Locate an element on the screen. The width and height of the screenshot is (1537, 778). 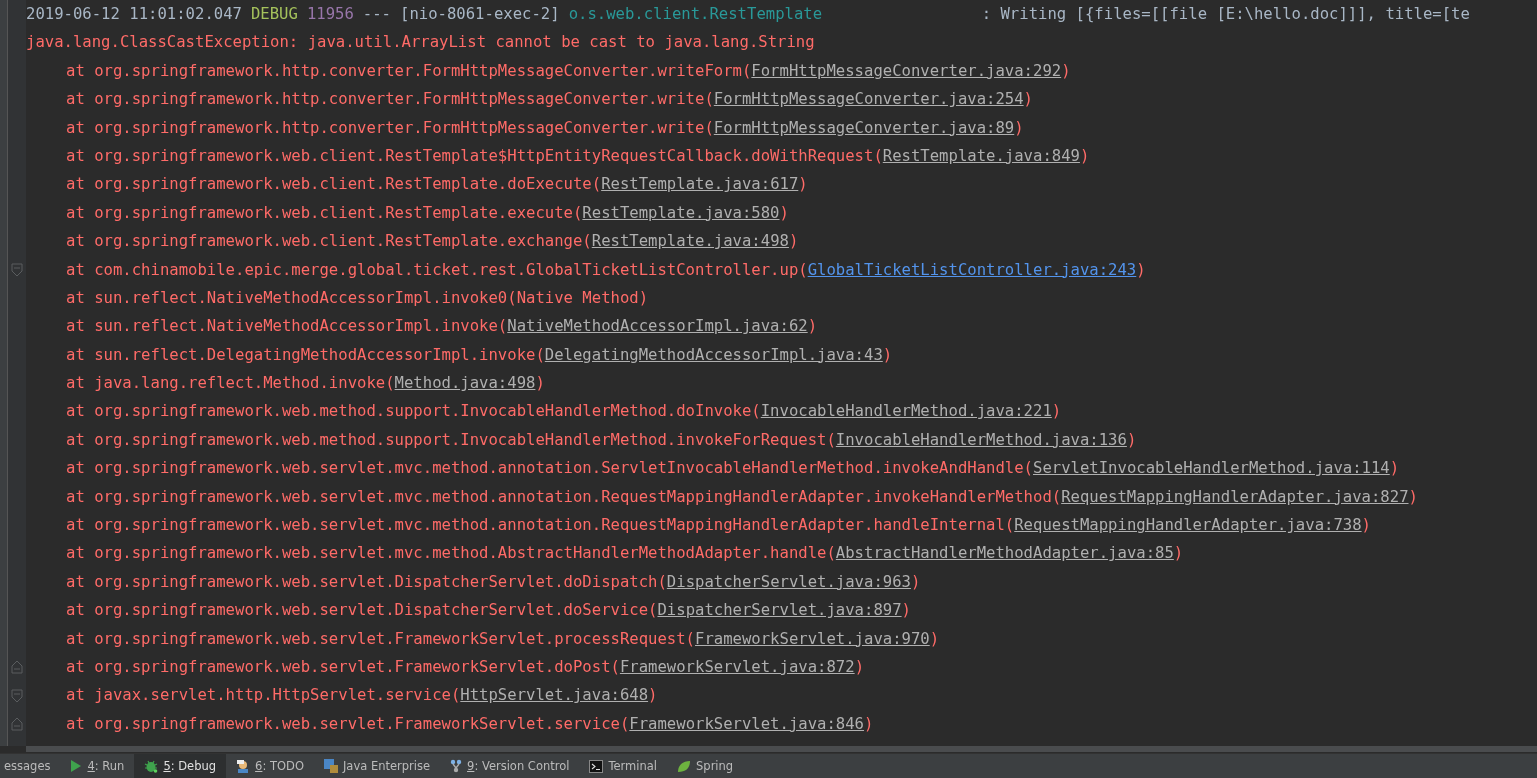
source-link: FormHttpMessageConverter.java:254 is located at coordinates (868, 99).